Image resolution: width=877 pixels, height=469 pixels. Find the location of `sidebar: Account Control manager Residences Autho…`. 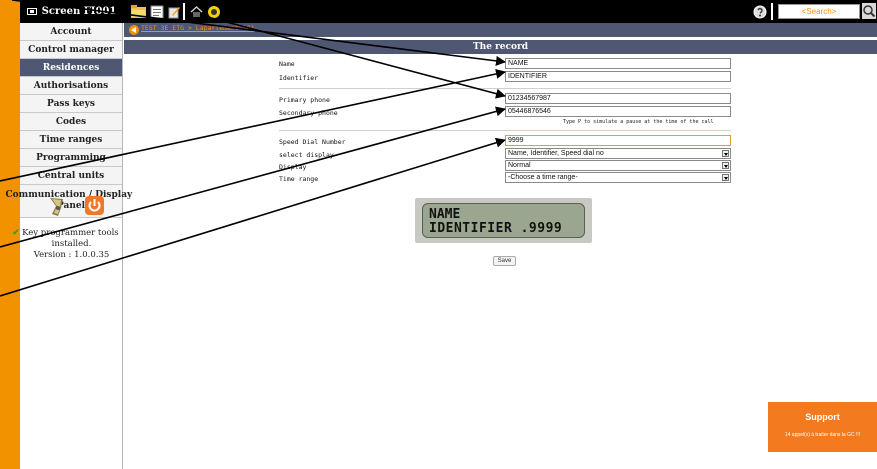

sidebar: Account Control manager Residences Autho… is located at coordinates (69, 246).